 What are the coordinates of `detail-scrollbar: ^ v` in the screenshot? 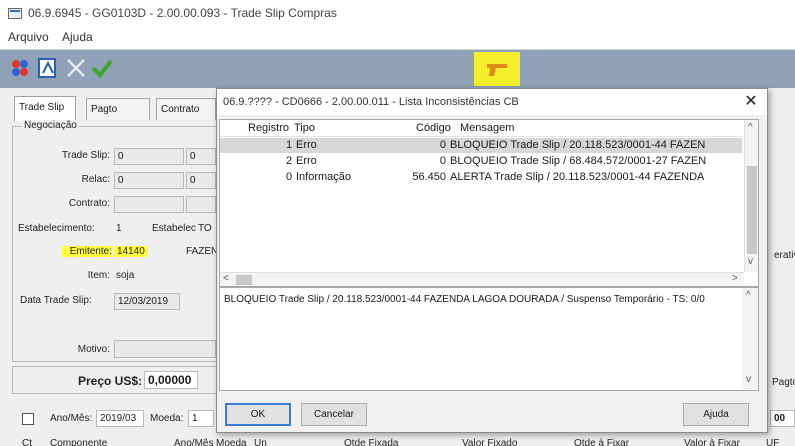 It's located at (750, 339).